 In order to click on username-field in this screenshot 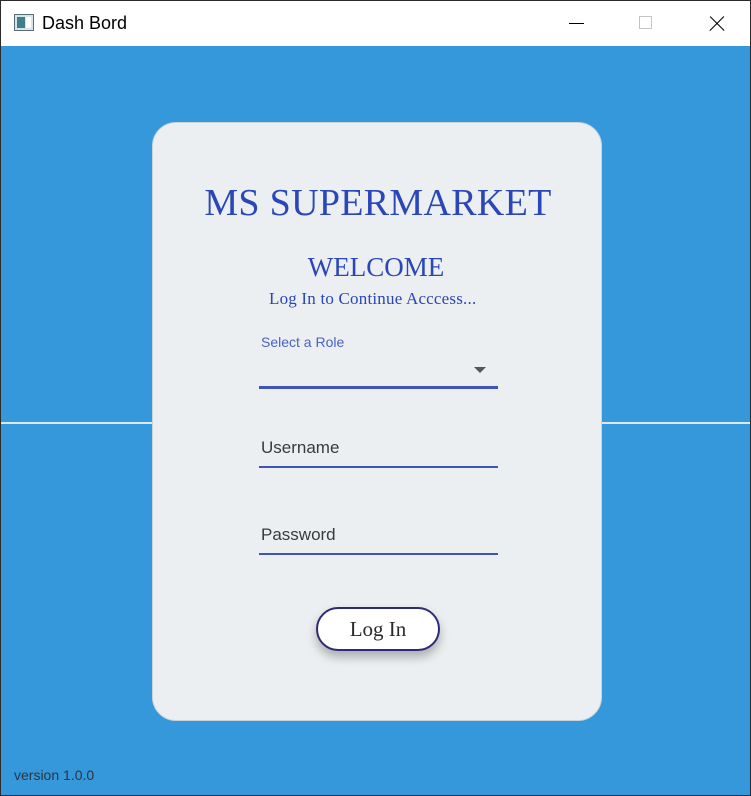, I will do `click(378, 448)`.